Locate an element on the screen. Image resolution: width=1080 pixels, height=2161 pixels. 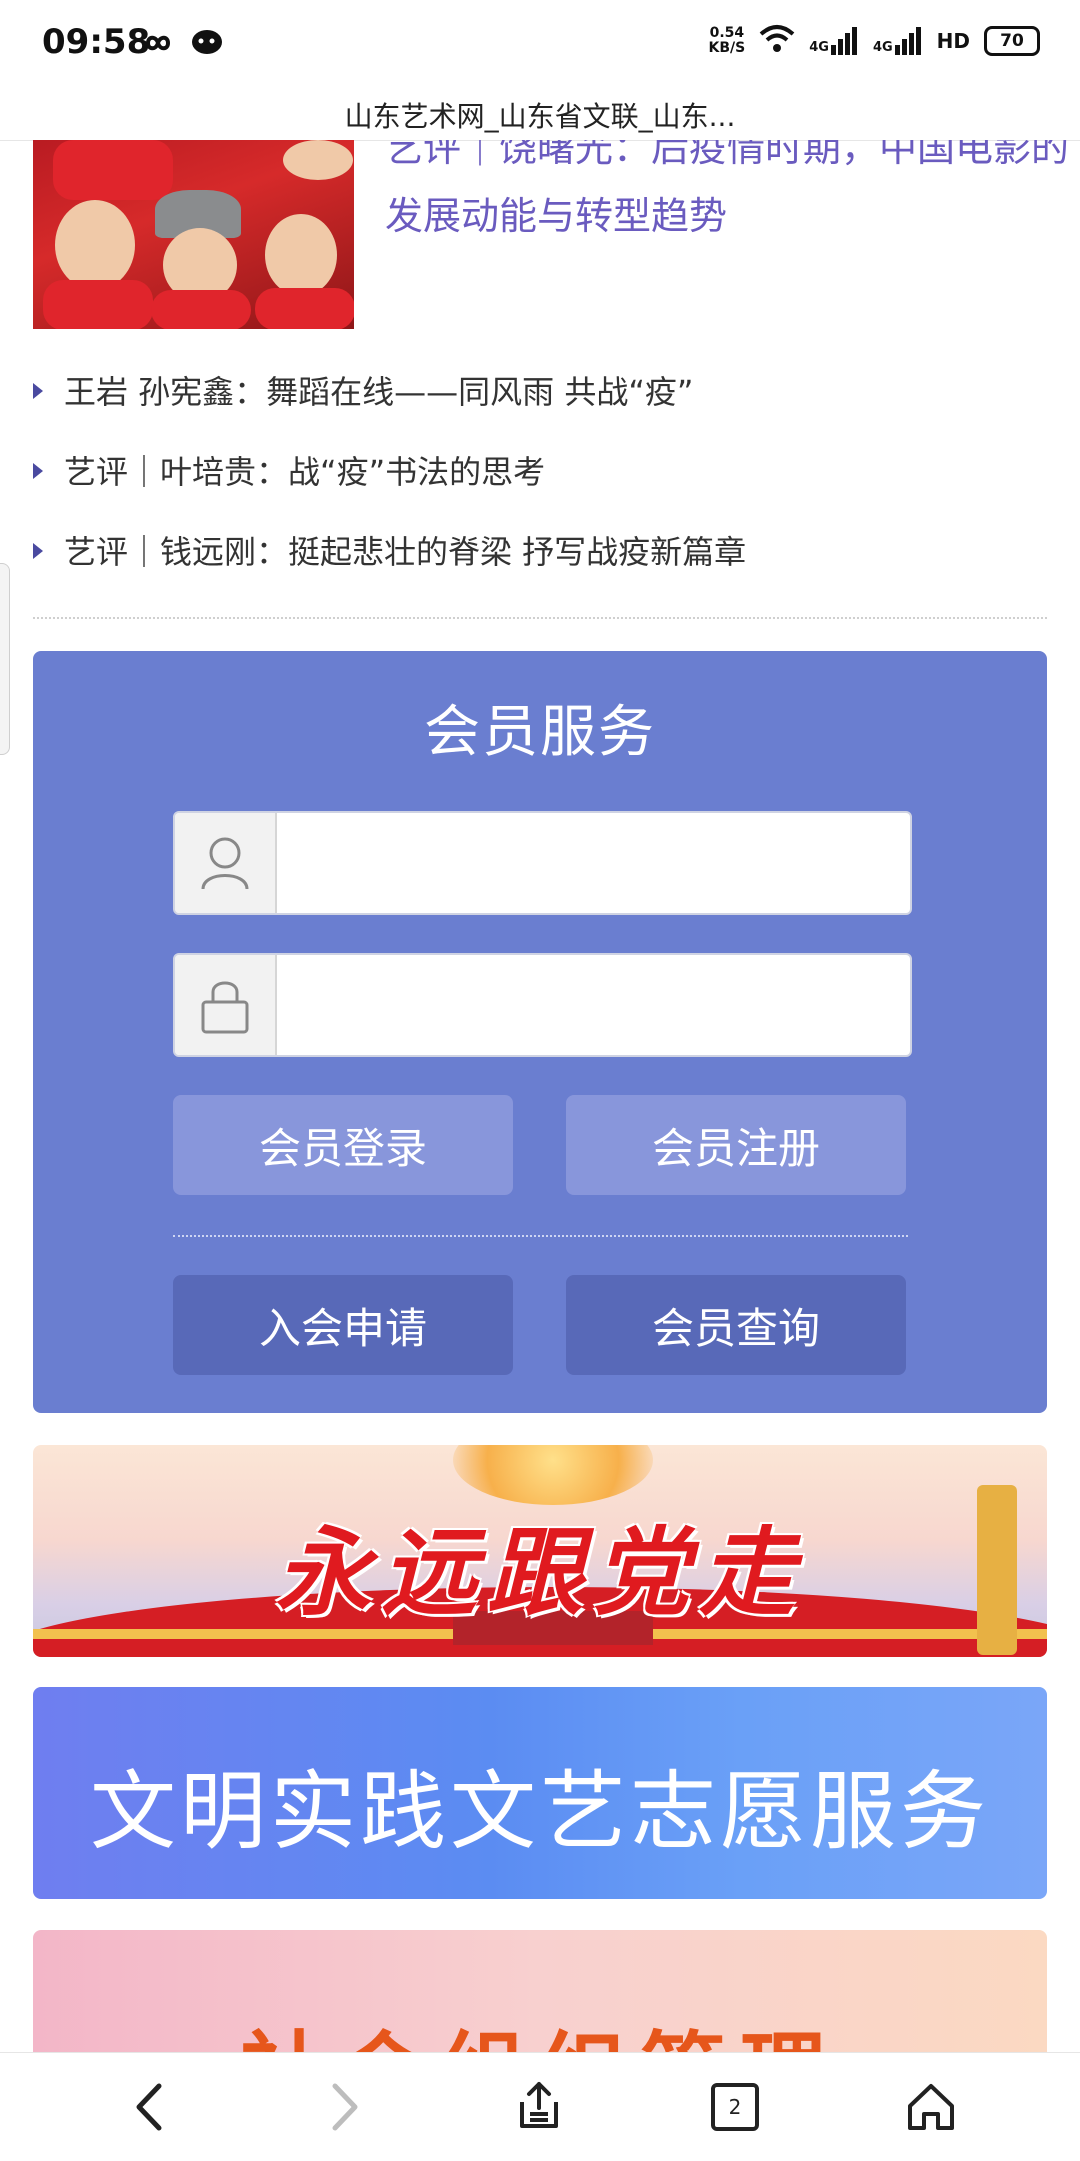
news-item-label: 艺评｜叶培贵：战“疫”书法的思考 is located at coordinates (305, 472).